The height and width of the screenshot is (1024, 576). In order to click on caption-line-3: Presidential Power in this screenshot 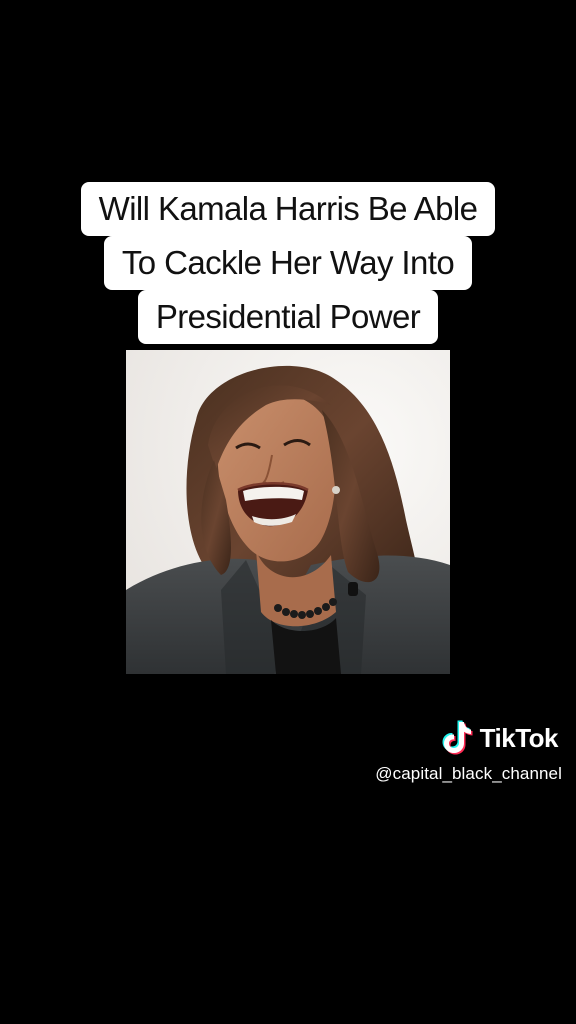, I will do `click(288, 317)`.